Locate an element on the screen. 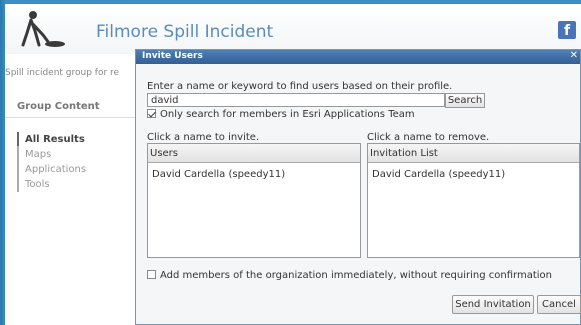  search-button: Search is located at coordinates (465, 100).